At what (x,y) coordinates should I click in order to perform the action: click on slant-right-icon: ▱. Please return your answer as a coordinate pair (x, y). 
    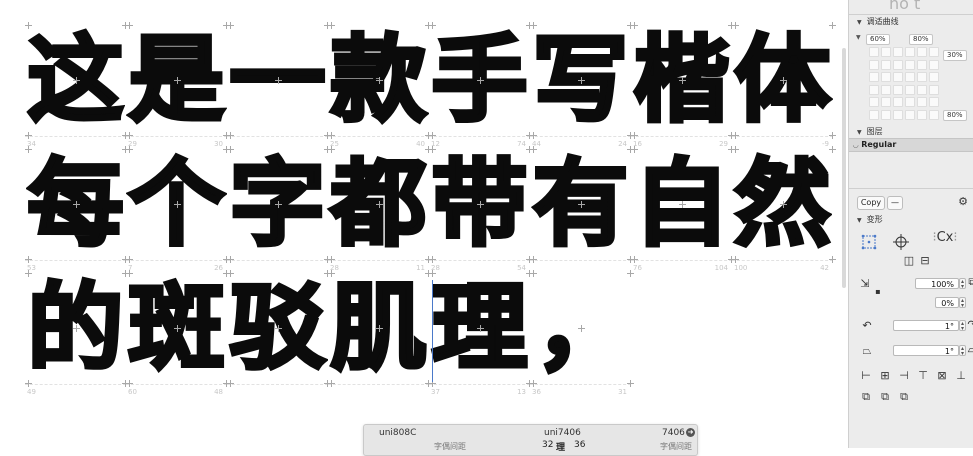
    Looking at the image, I should click on (970, 350).